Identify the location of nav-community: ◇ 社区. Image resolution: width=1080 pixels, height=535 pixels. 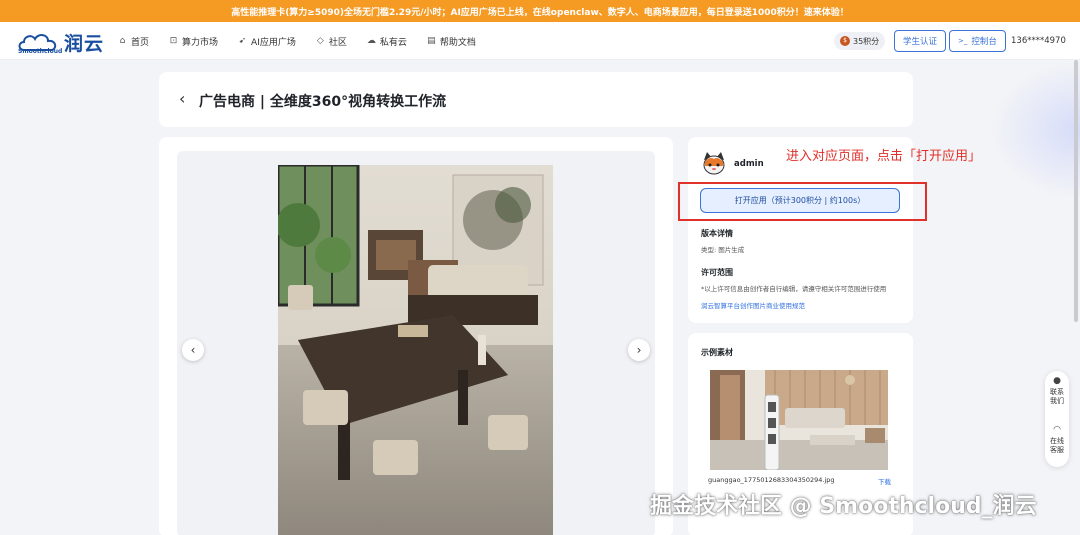
(331, 41).